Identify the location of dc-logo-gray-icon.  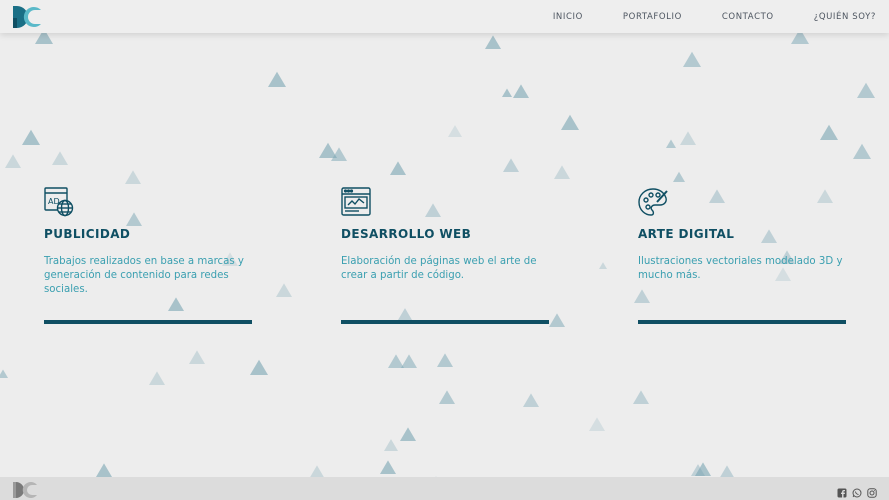
(26, 490).